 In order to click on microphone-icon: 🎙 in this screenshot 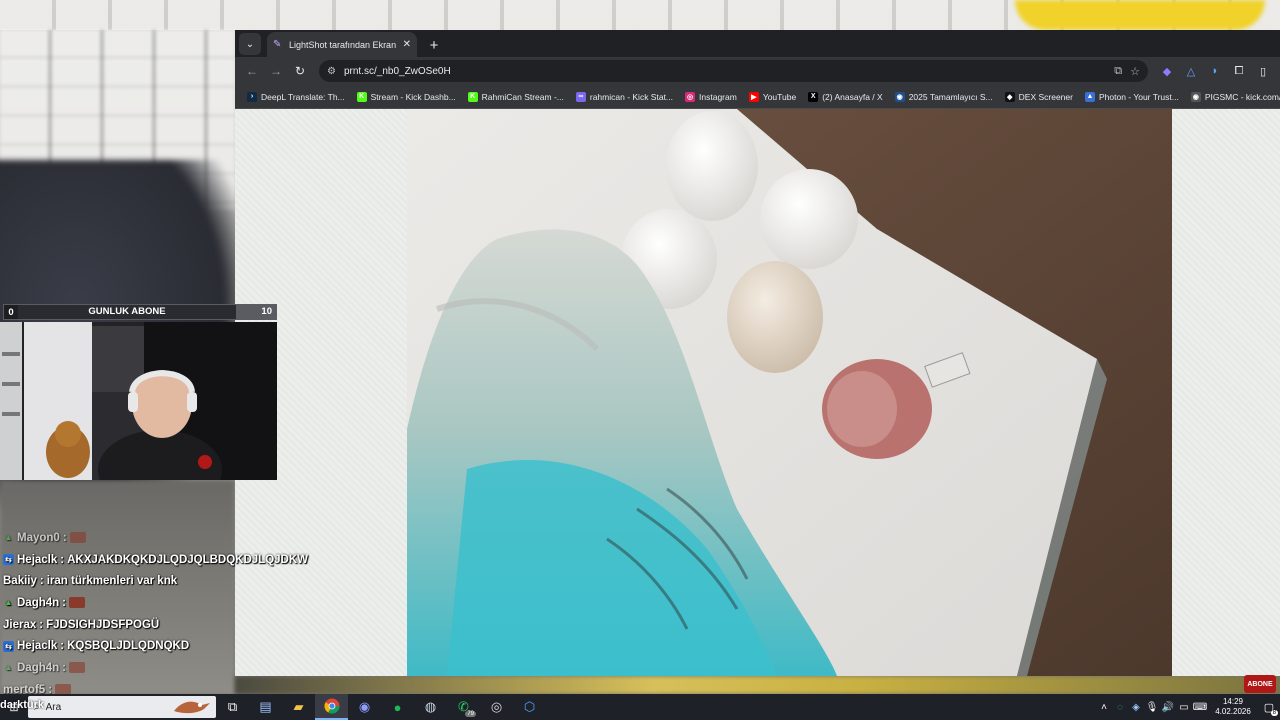, I will do `click(1152, 707)`.